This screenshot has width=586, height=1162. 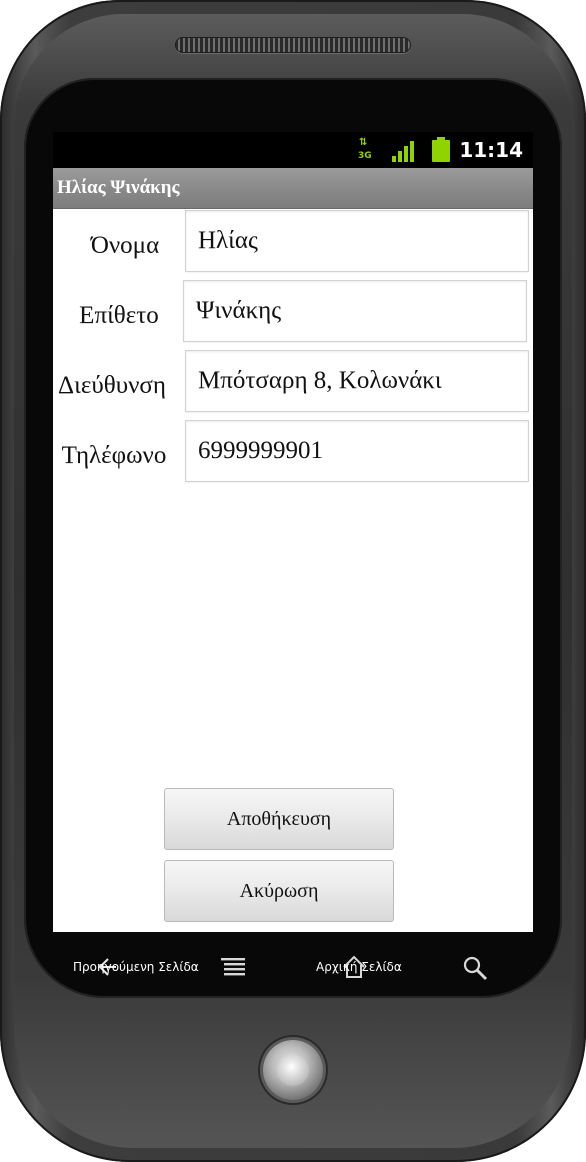 What do you see at coordinates (279, 891) in the screenshot?
I see `cancel-button: Ακύρωση` at bounding box center [279, 891].